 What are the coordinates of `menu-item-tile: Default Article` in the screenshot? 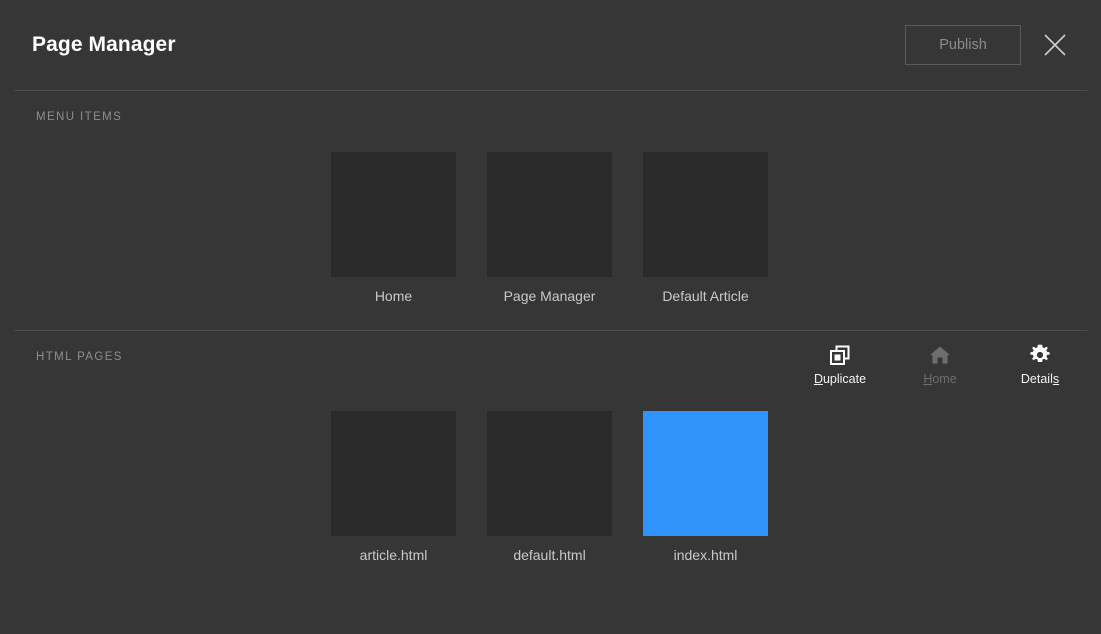 It's located at (705, 228).